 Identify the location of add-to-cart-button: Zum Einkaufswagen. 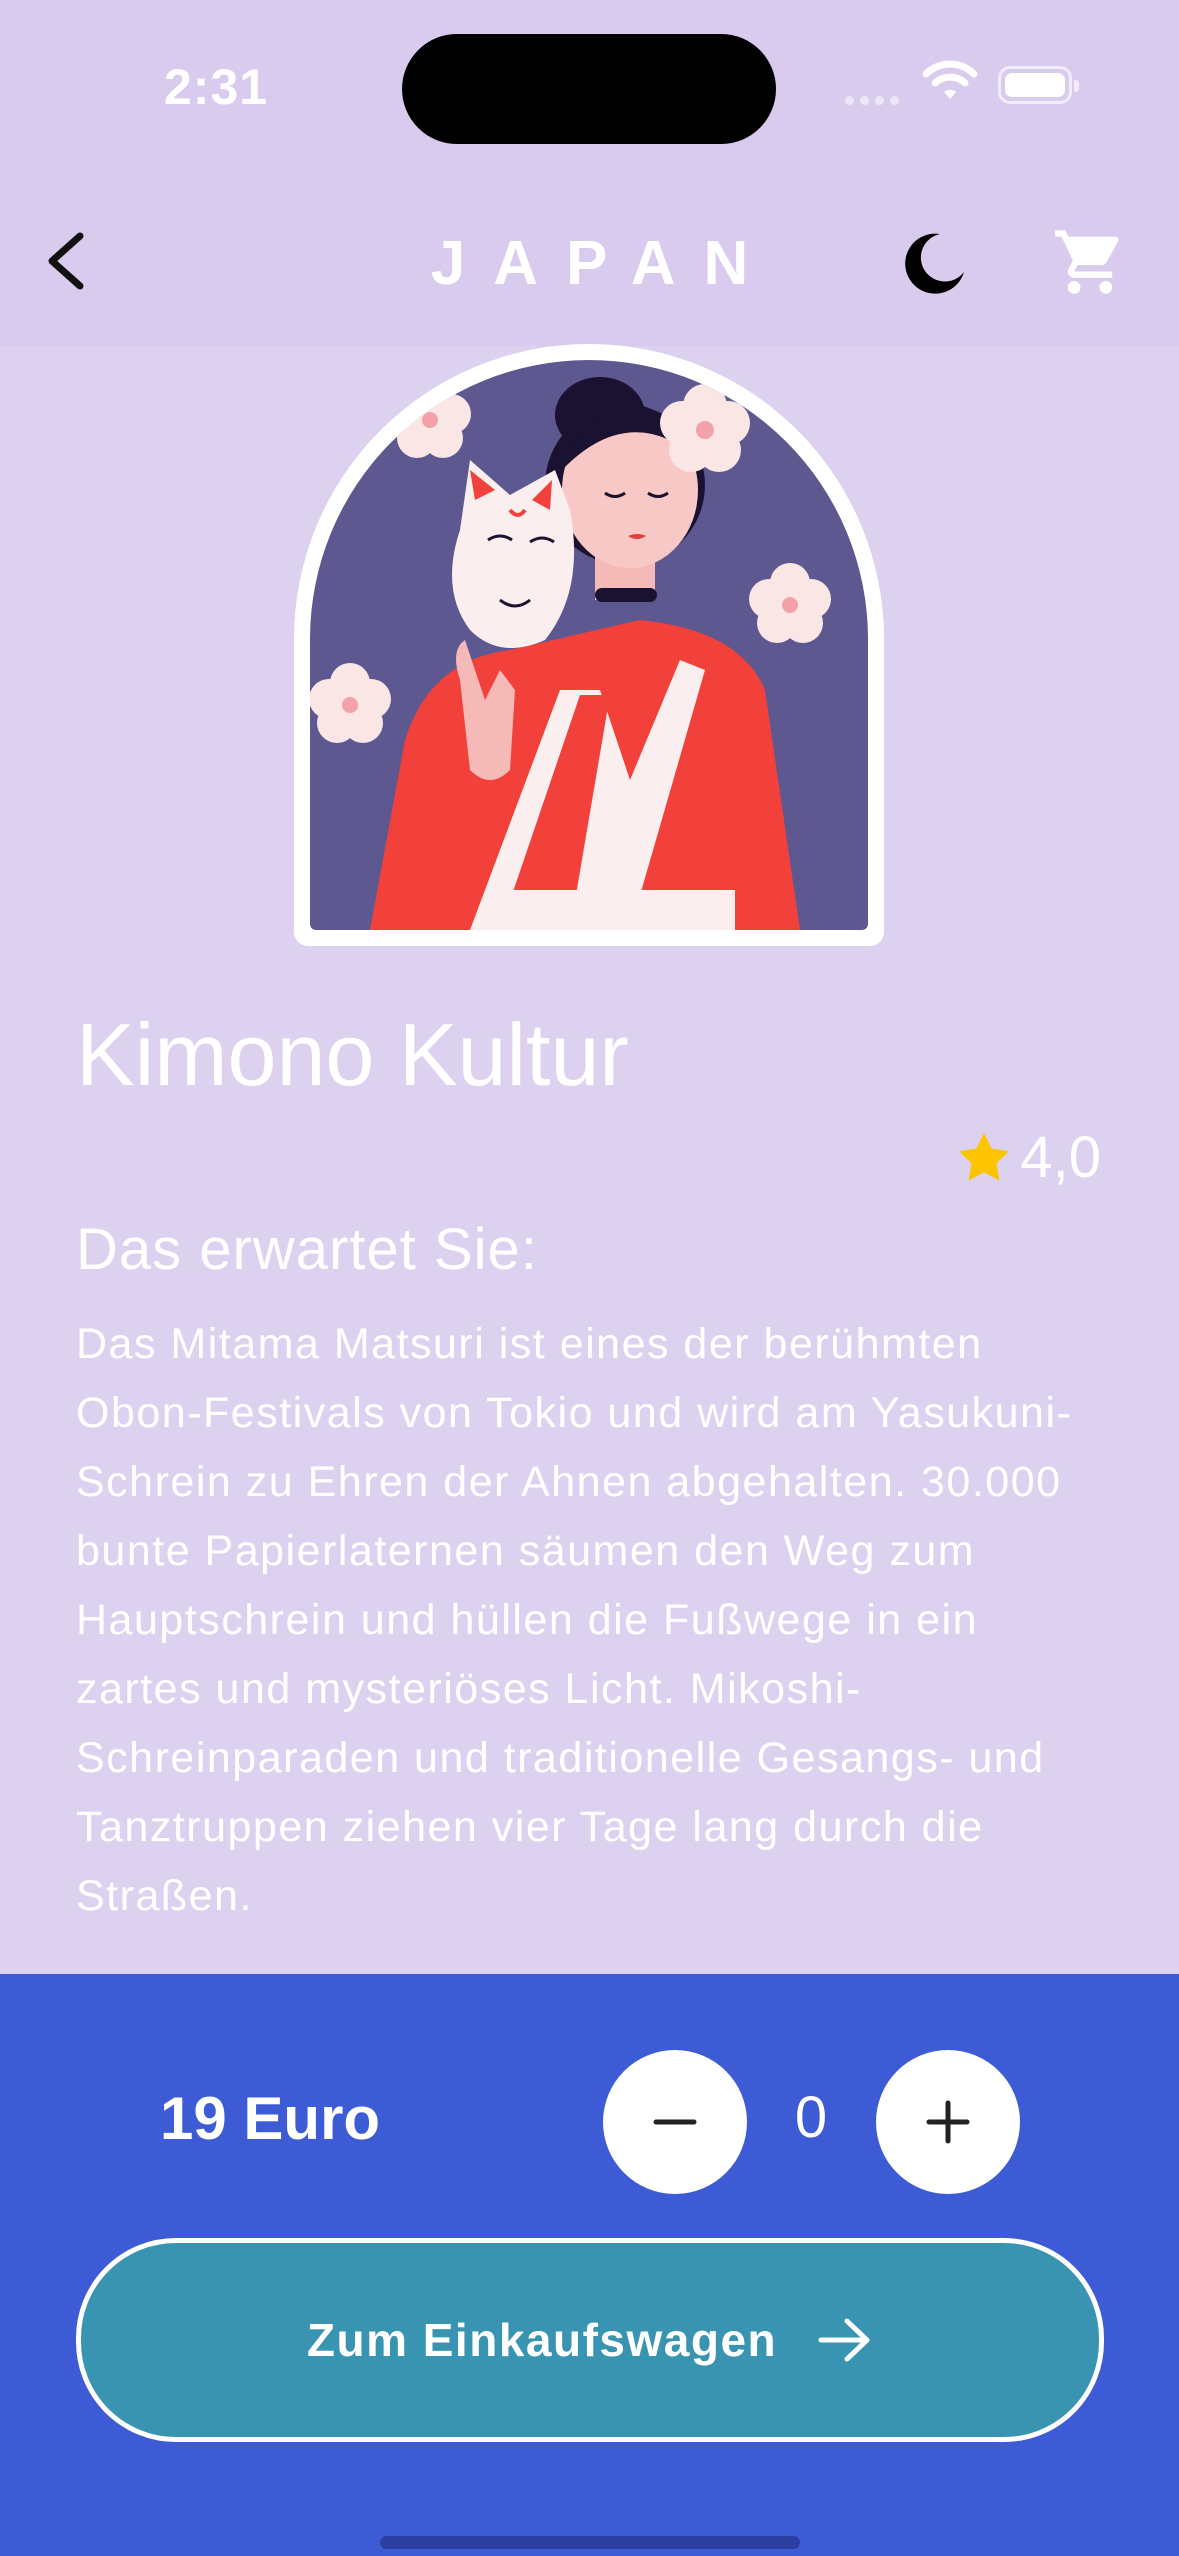
(590, 2340).